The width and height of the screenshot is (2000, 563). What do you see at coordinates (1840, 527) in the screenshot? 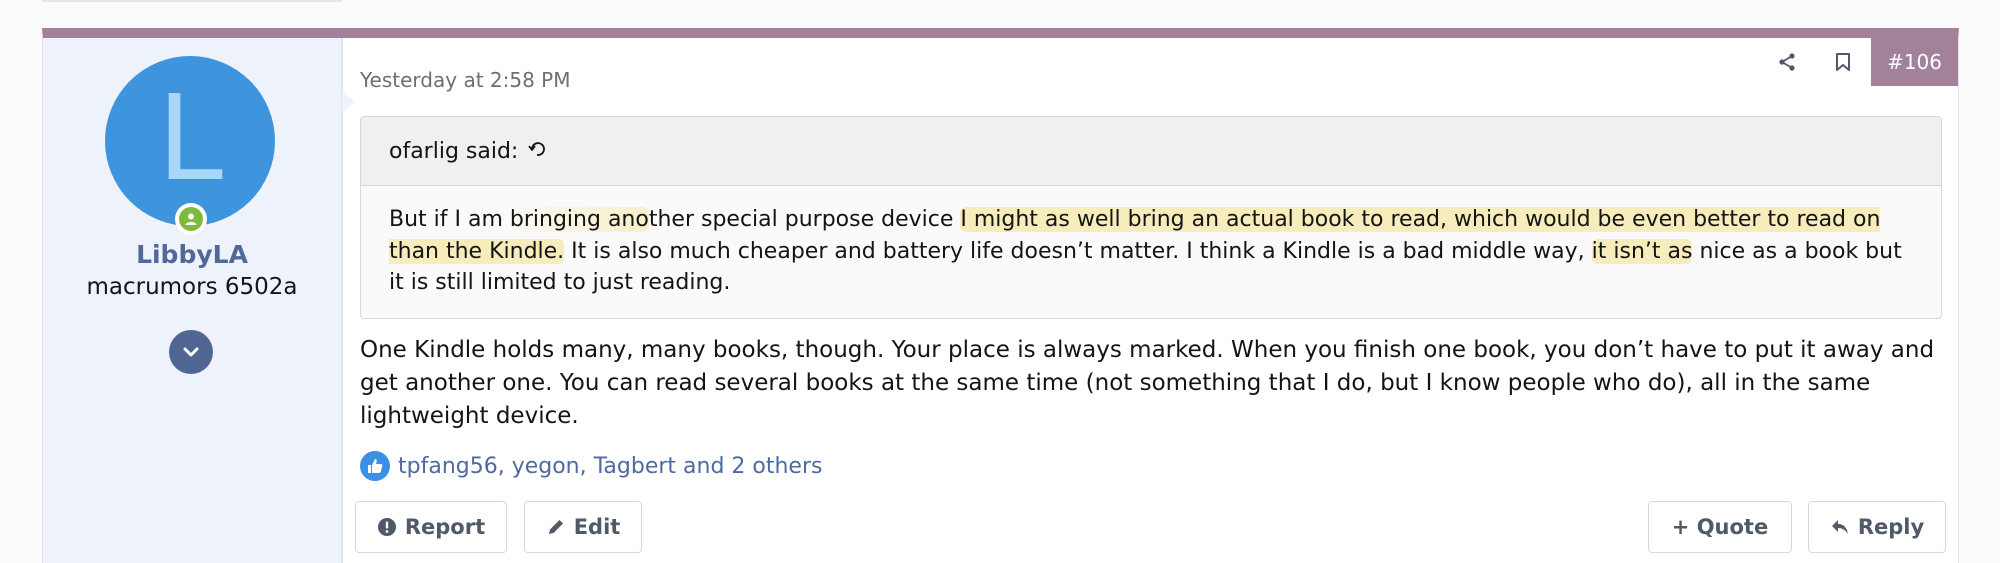
I see `reply-arrow-icon` at bounding box center [1840, 527].